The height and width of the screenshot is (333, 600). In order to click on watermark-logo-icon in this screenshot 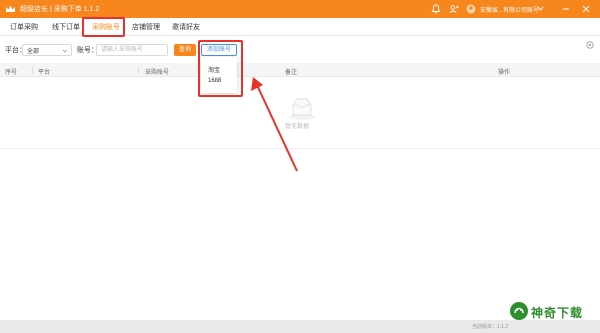, I will do `click(519, 311)`.